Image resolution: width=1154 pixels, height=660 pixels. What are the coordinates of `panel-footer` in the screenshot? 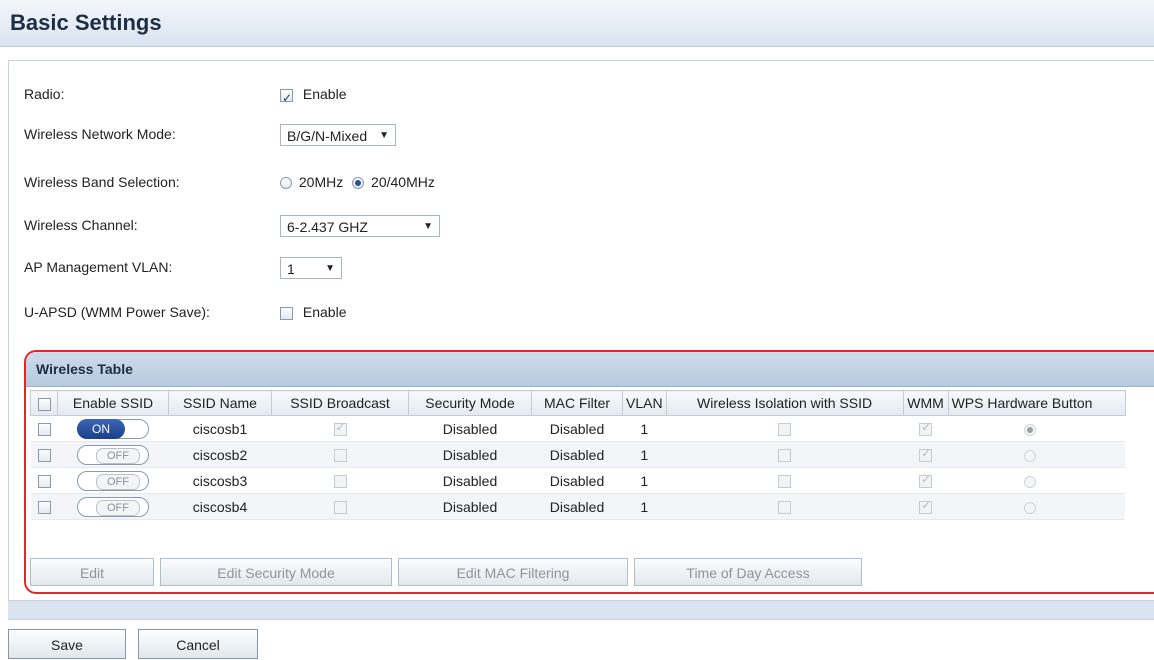 It's located at (581, 609).